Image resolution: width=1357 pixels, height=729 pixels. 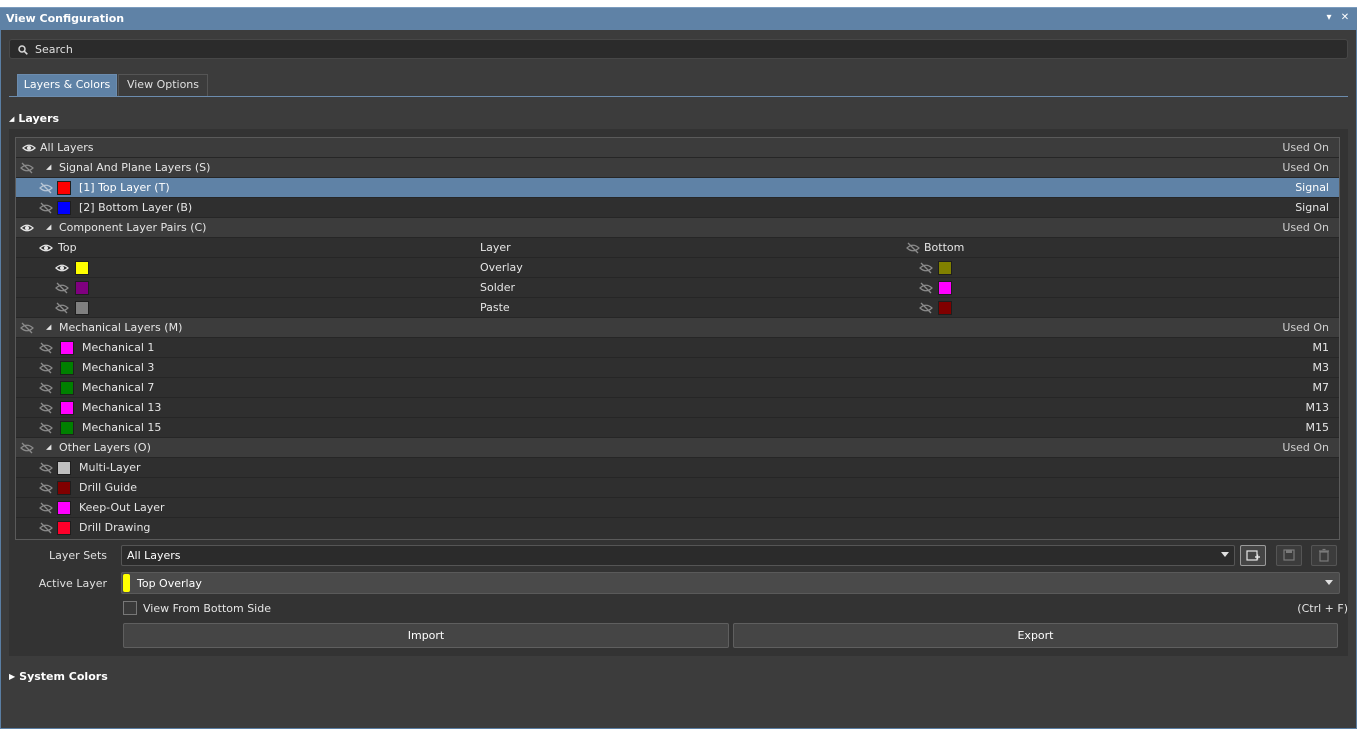 I want to click on search-box, so click(x=678, y=49).